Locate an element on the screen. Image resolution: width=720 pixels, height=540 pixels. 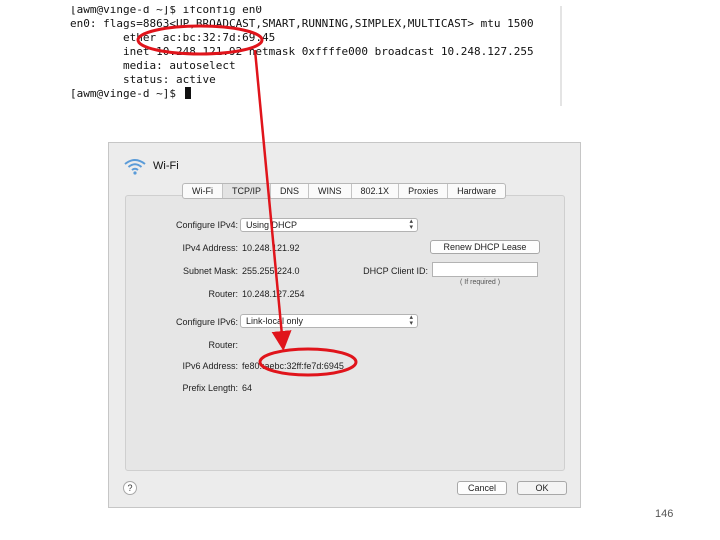
wifi-icon is located at coordinates (135, 167).